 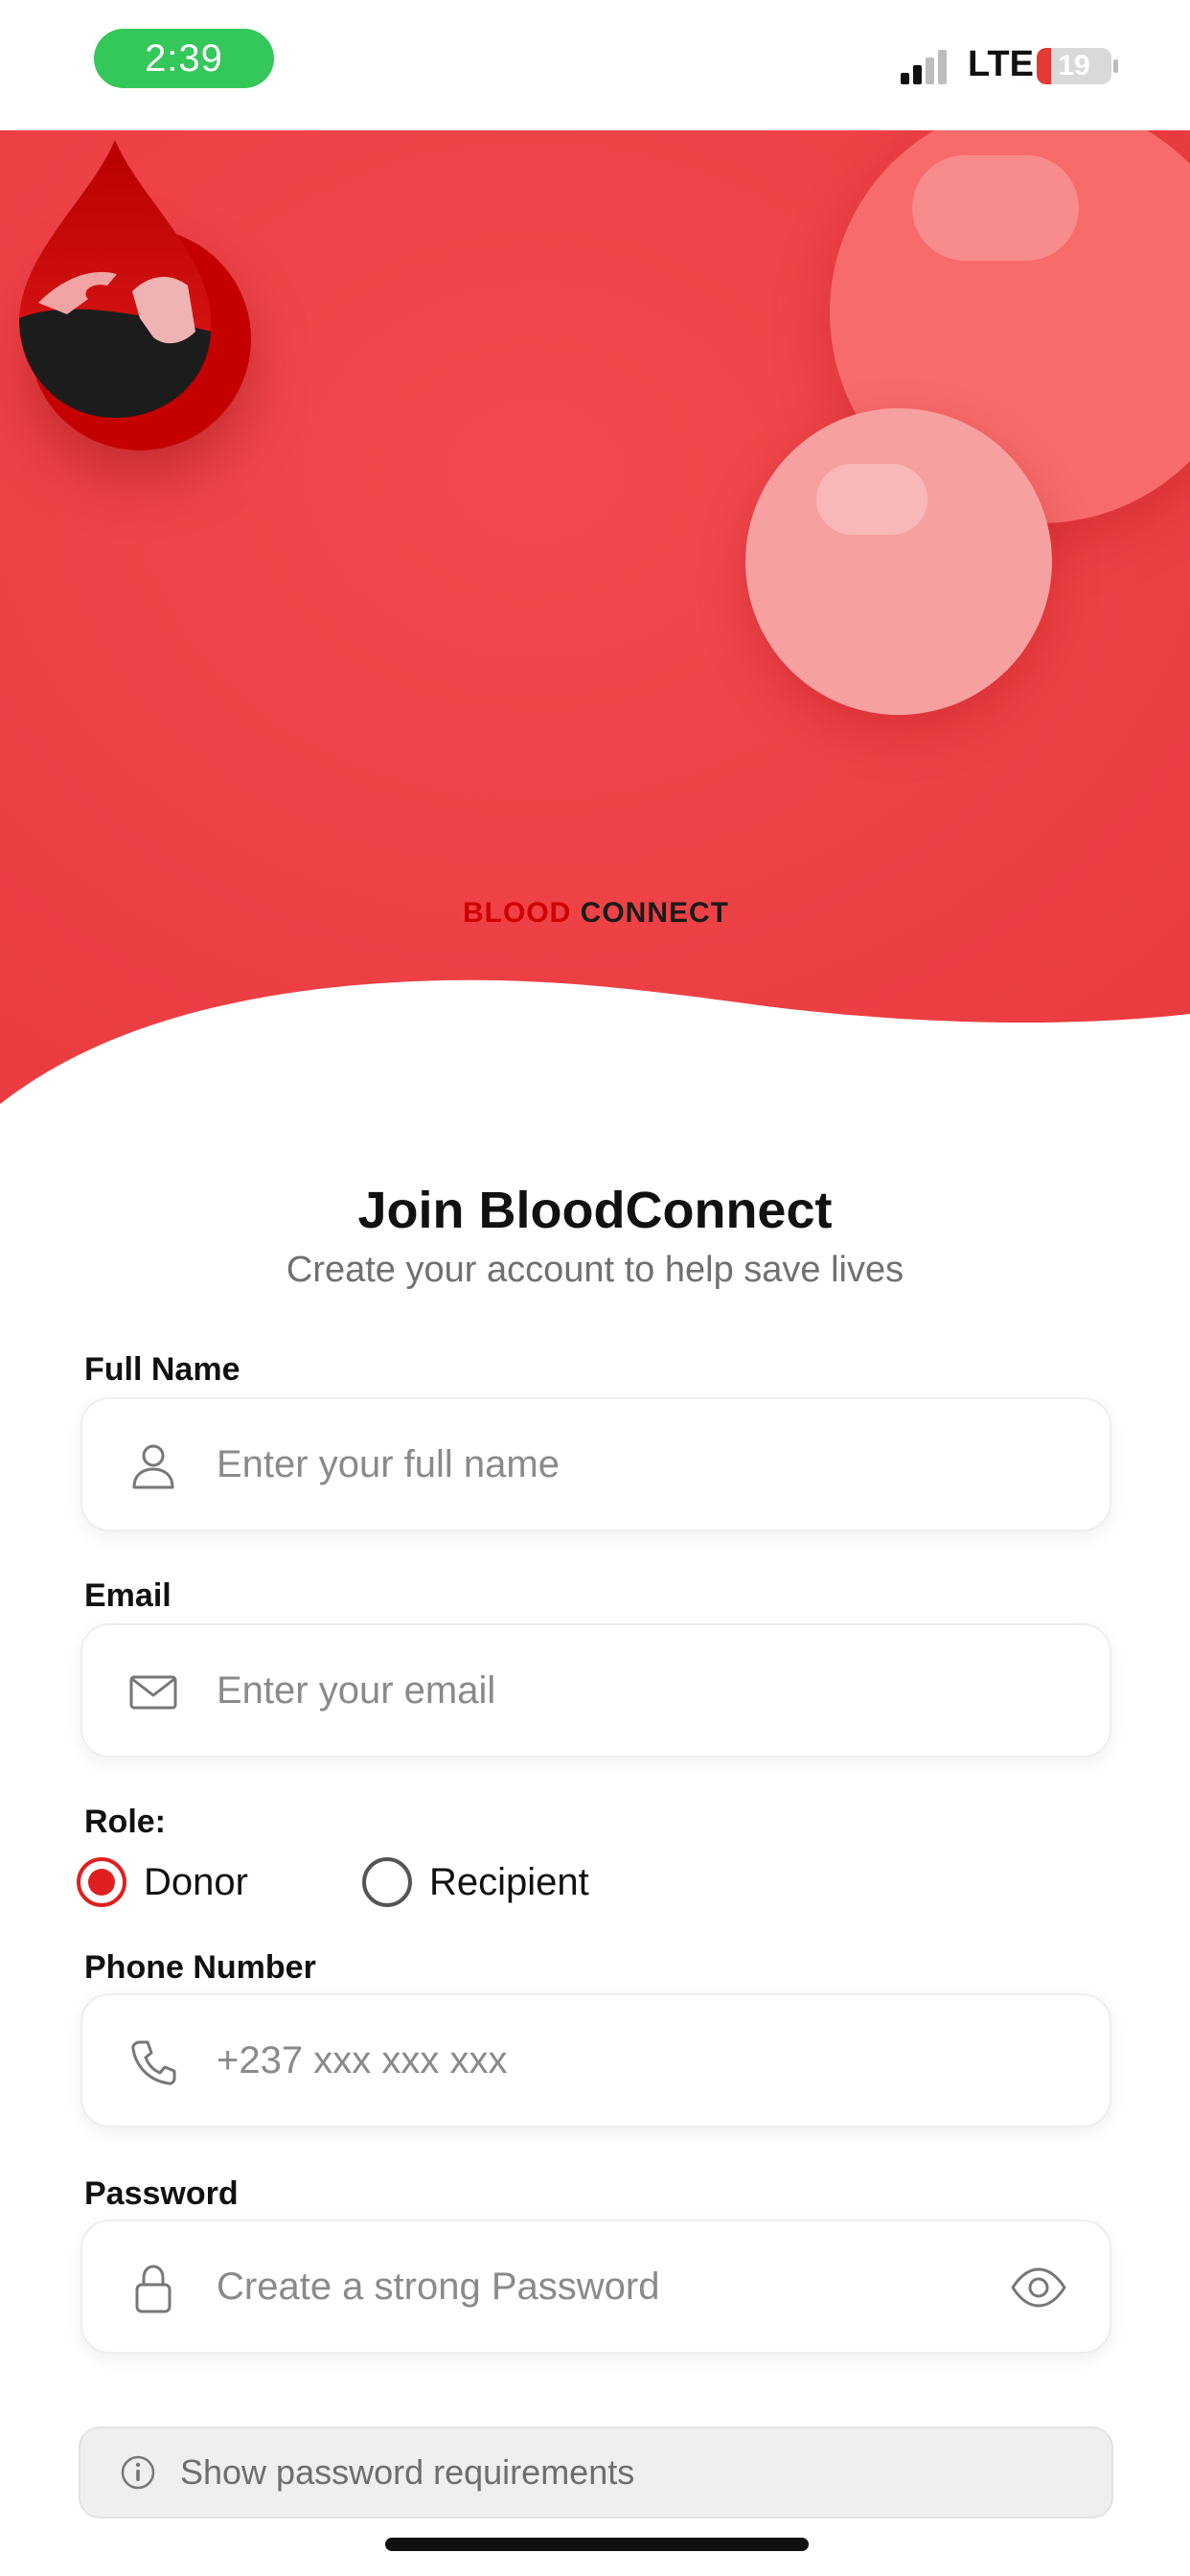 I want to click on status-time: 2:39, so click(x=184, y=58).